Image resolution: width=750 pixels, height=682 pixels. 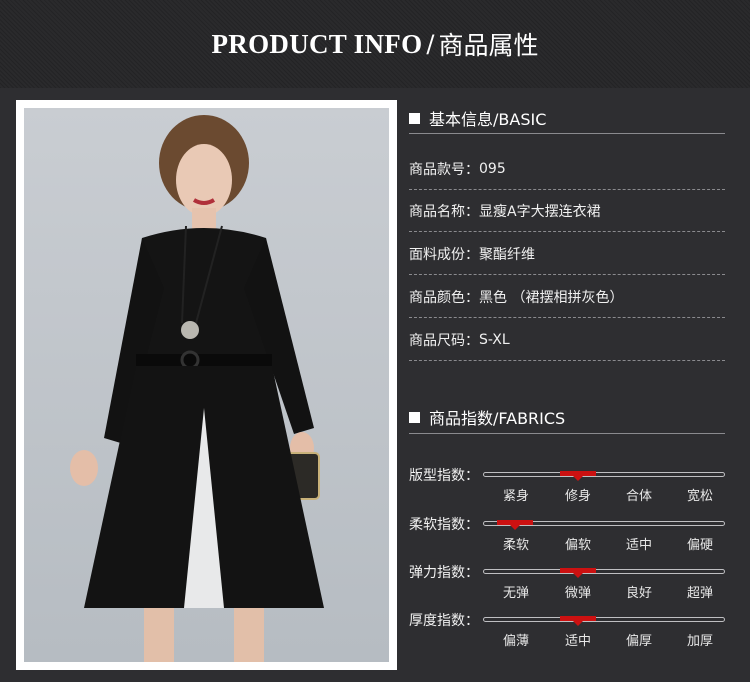 What do you see at coordinates (638, 593) in the screenshot?
I see `index-option: 良好` at bounding box center [638, 593].